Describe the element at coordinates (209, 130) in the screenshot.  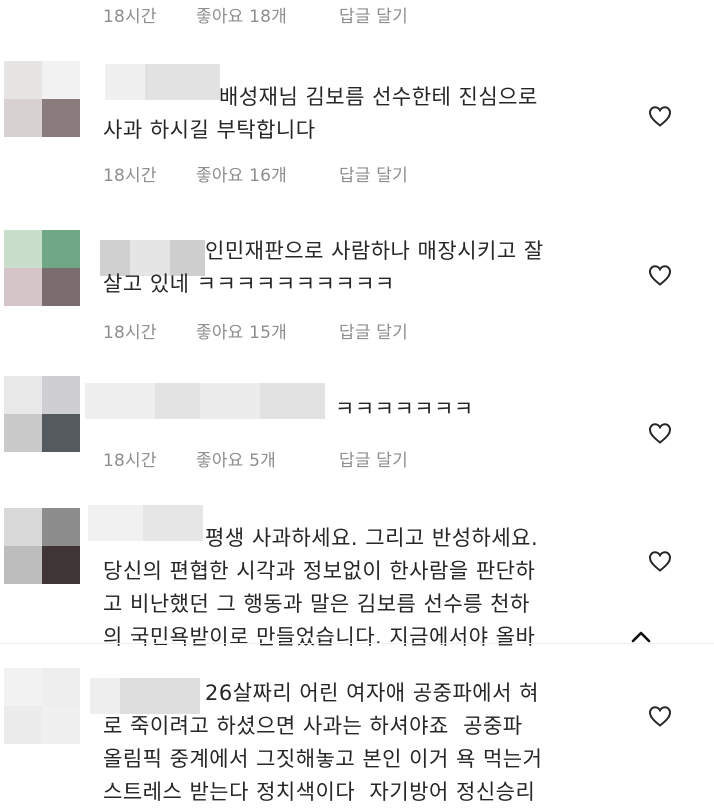
I see `comment-line: 사과 하시길 부탁합니다` at that location.